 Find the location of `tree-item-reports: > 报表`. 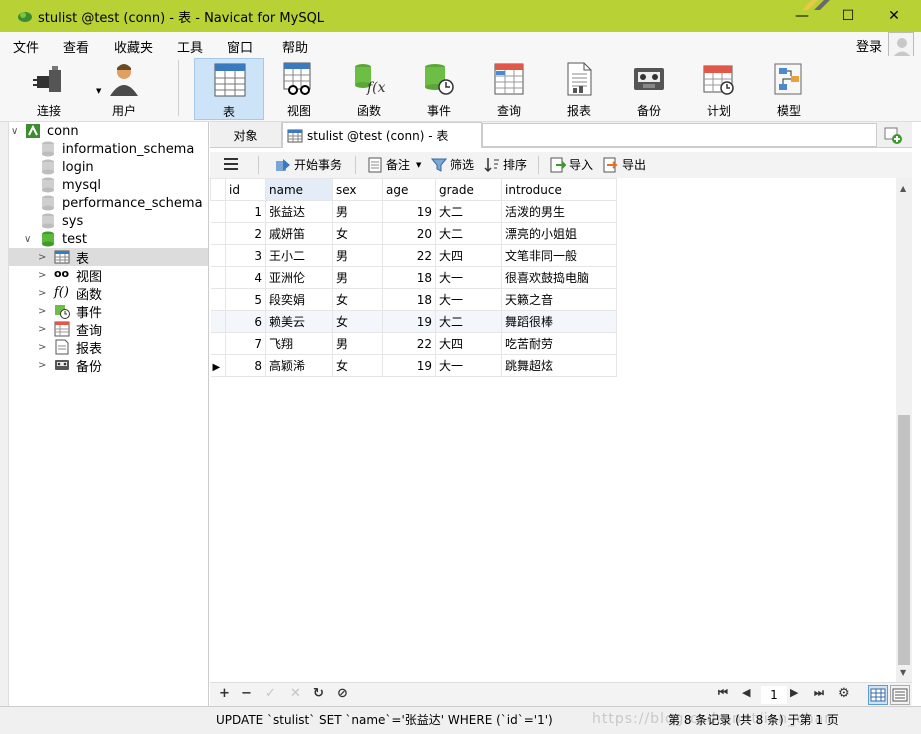

tree-item-reports: > 报表 is located at coordinates (108, 347).